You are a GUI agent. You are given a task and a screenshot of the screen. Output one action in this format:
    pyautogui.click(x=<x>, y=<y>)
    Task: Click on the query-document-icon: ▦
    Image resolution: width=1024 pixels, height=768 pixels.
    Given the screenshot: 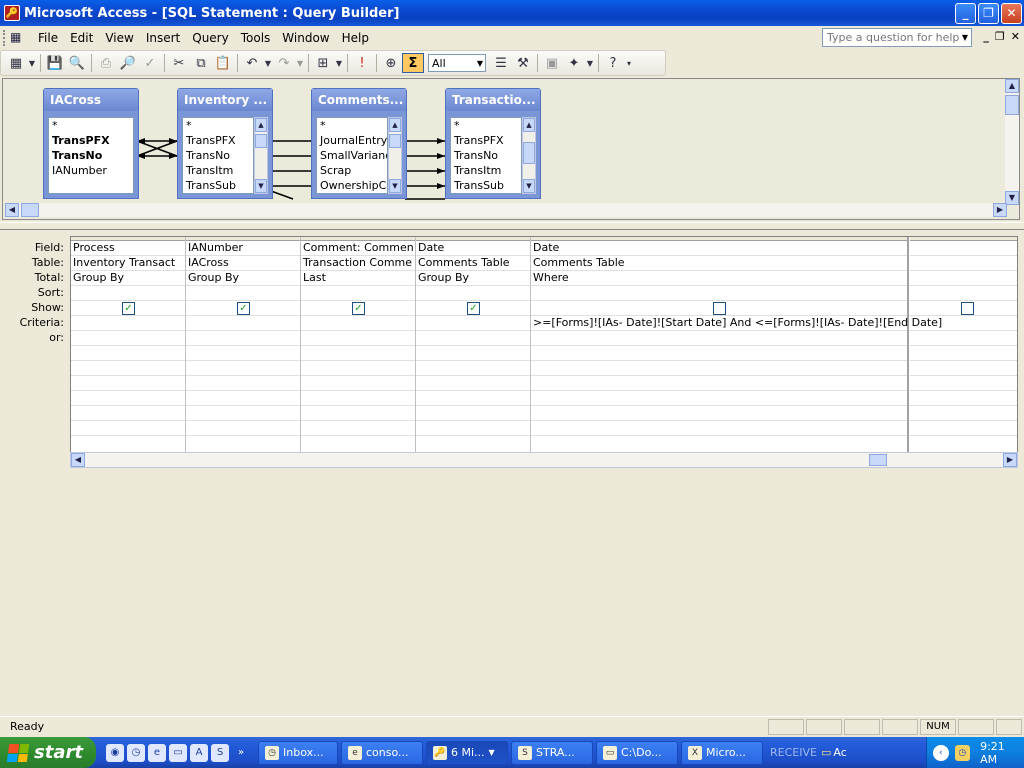 What is the action you would take?
    pyautogui.click(x=19, y=38)
    